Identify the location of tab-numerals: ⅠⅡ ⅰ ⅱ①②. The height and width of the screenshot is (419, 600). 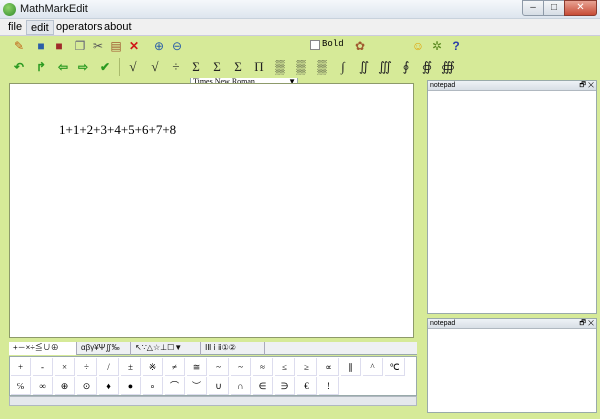
(233, 348).